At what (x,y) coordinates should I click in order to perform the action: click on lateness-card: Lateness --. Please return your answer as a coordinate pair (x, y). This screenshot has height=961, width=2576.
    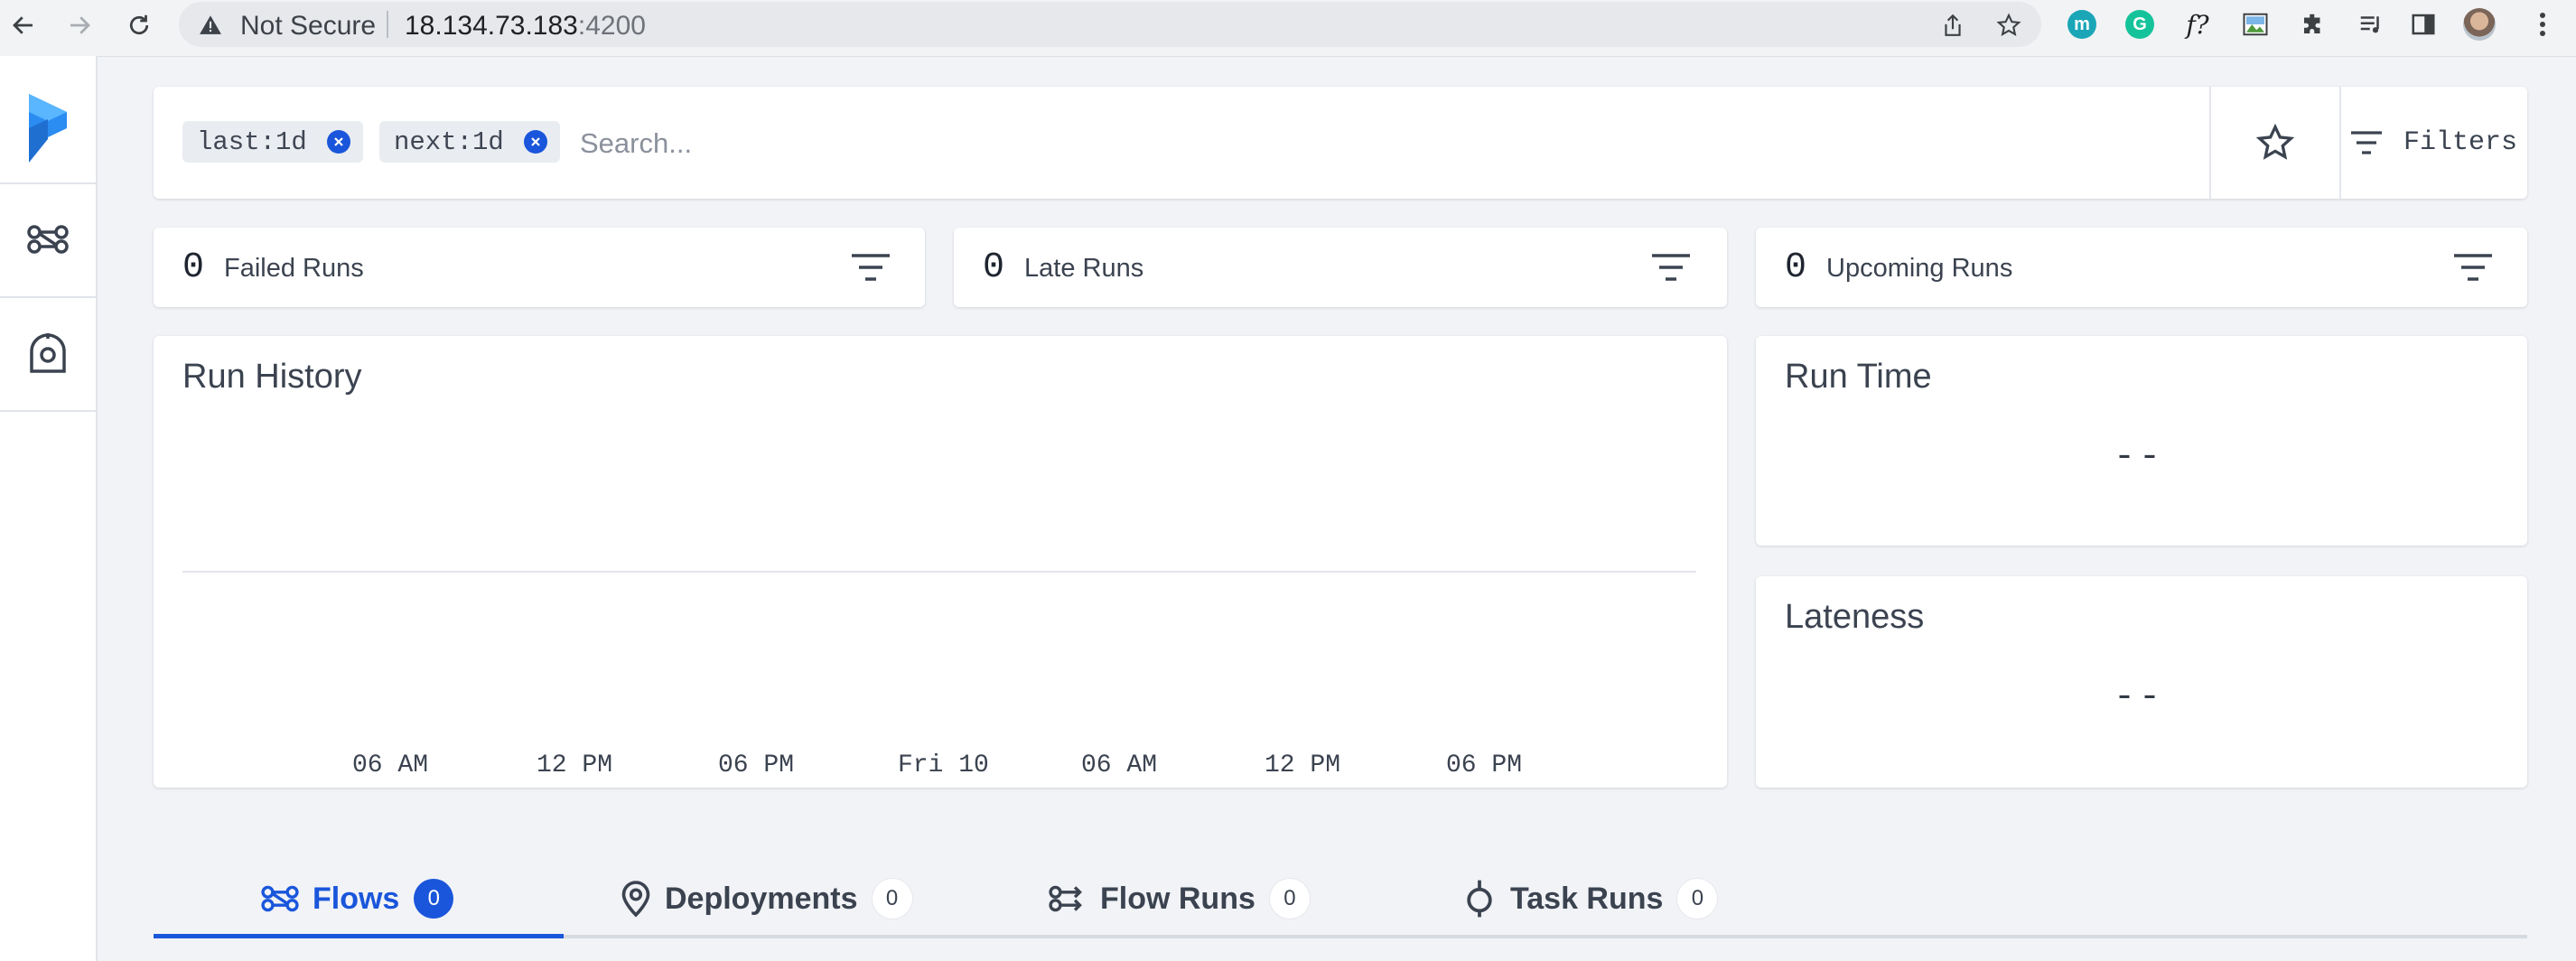
    Looking at the image, I should click on (2142, 682).